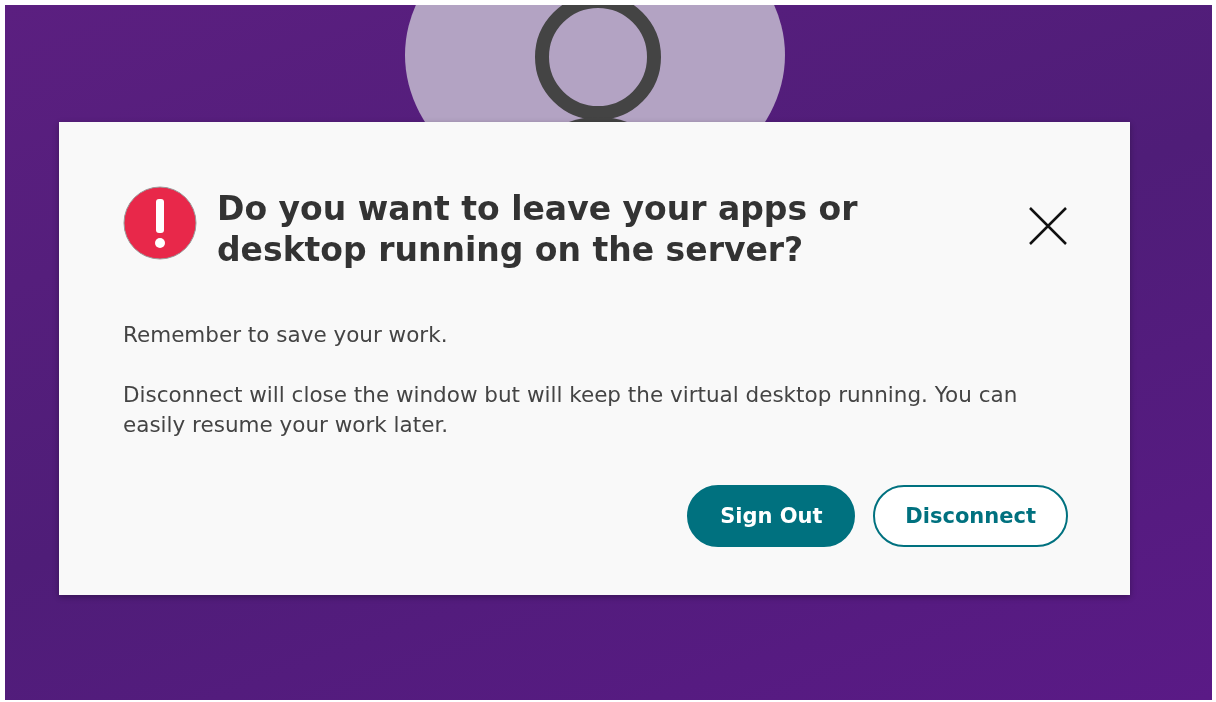  Describe the element at coordinates (571, 410) in the screenshot. I see `message-text: Disconnect will close the window but will keep the virtual desktop running. You can easily resume your work later.` at that location.